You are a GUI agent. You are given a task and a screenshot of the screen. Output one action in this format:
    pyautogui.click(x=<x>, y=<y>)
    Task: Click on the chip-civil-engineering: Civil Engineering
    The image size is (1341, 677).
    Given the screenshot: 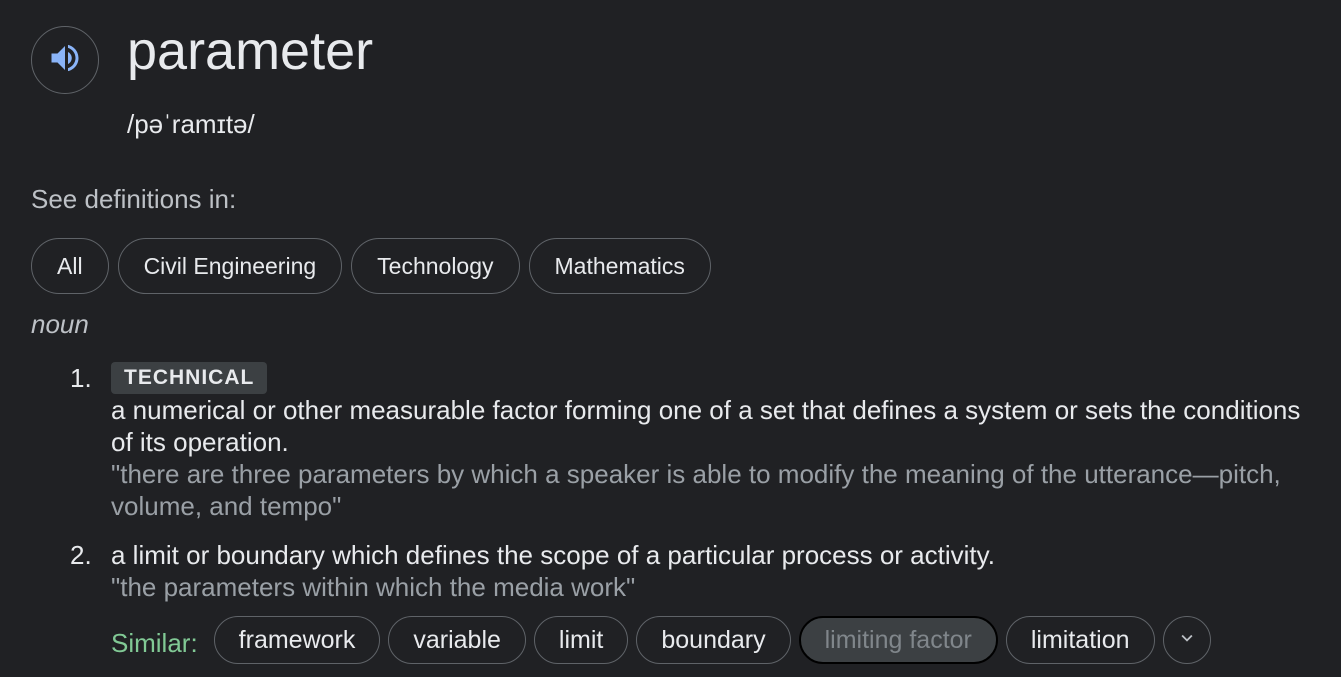 What is the action you would take?
    pyautogui.click(x=230, y=266)
    